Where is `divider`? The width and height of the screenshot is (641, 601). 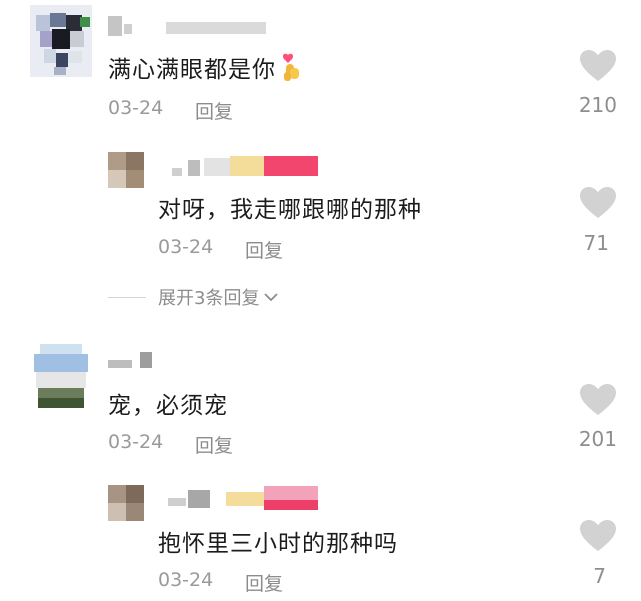 divider is located at coordinates (127, 297).